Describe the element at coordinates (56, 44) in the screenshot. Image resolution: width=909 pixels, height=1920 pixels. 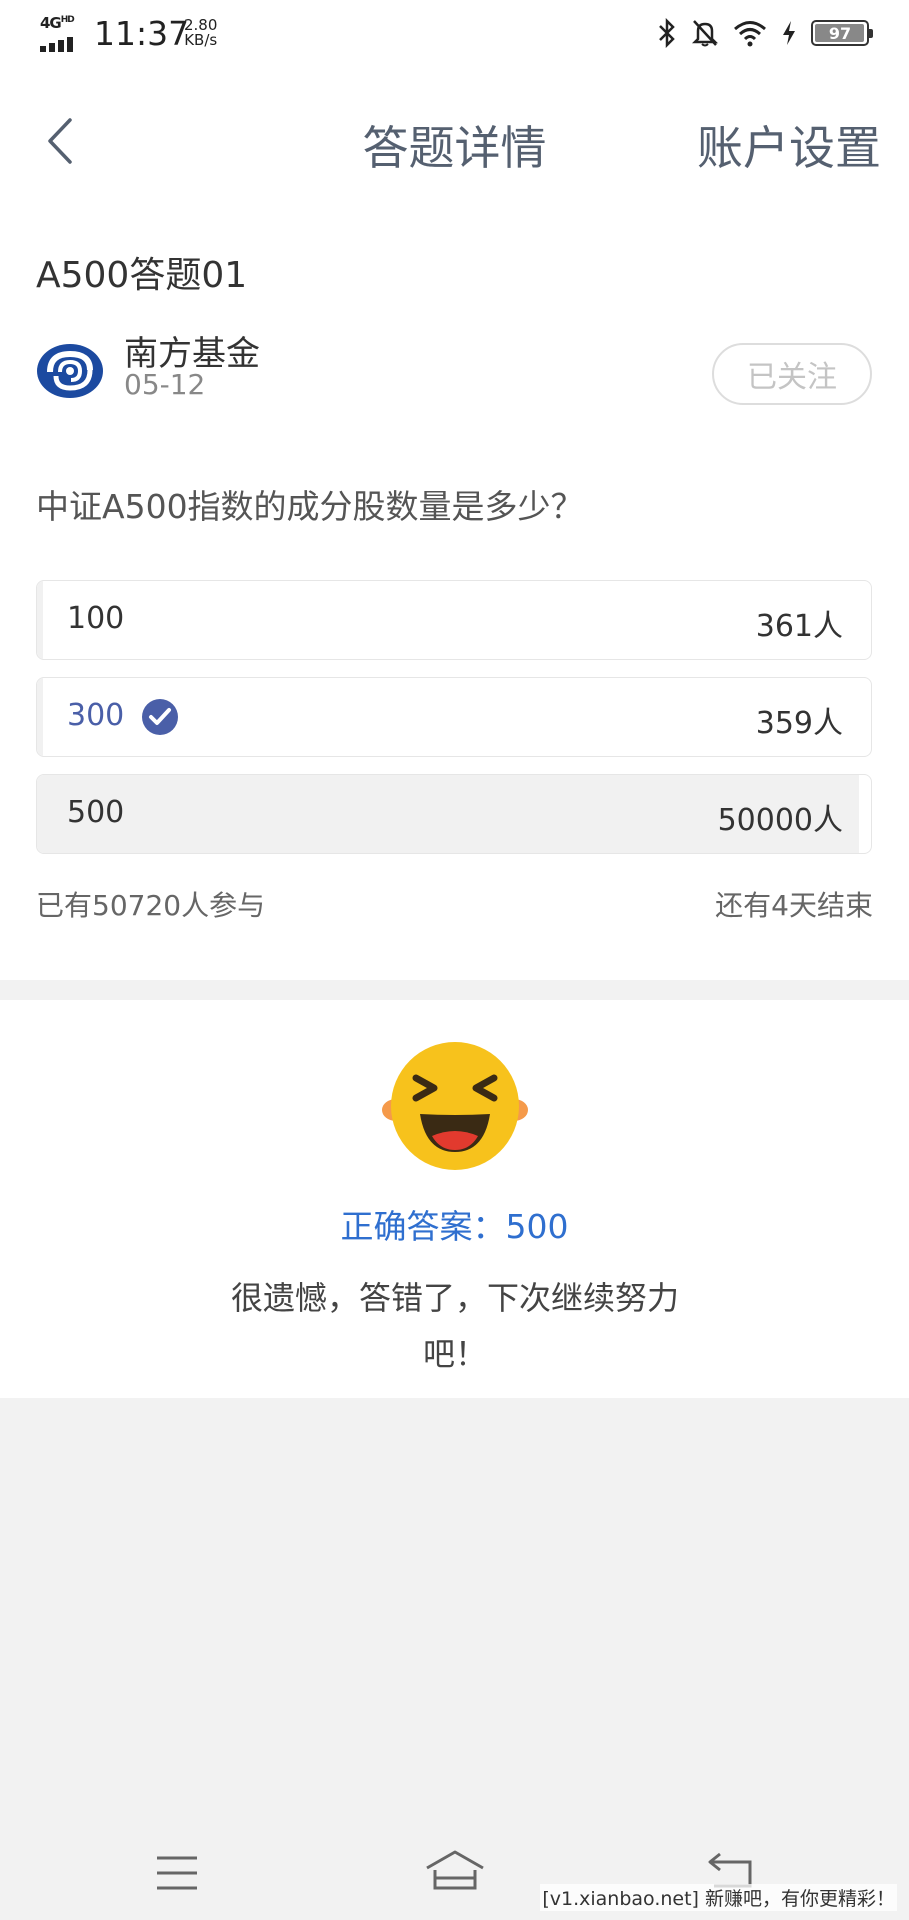
I see `signal-bars-icon` at that location.